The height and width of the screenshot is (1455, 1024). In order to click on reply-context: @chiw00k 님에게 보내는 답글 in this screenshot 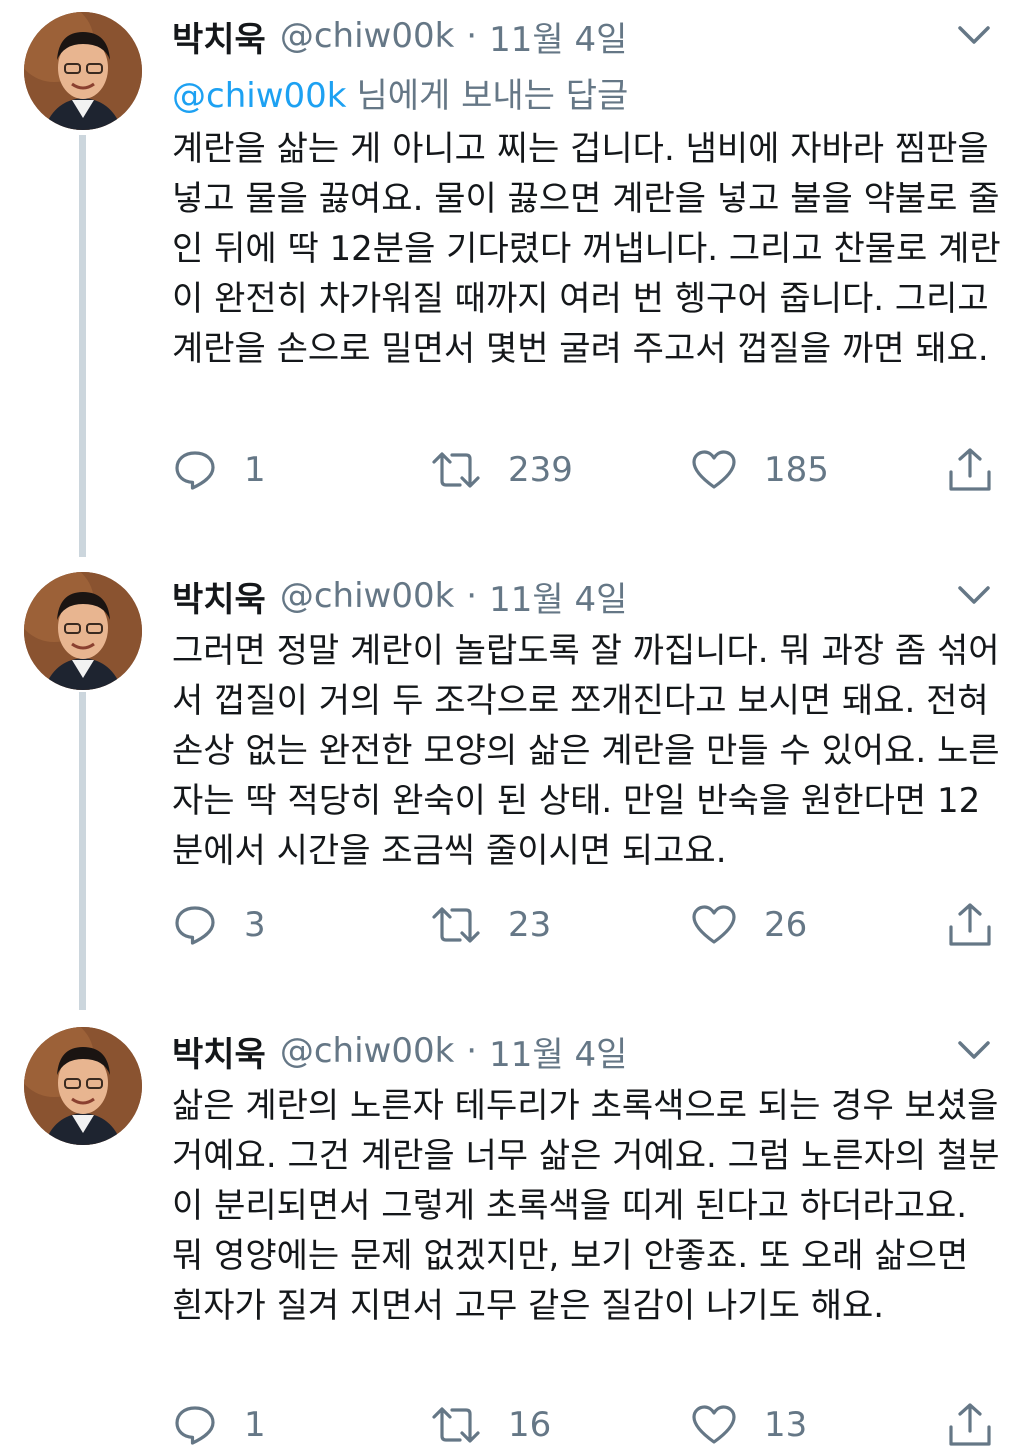, I will do `click(400, 92)`.